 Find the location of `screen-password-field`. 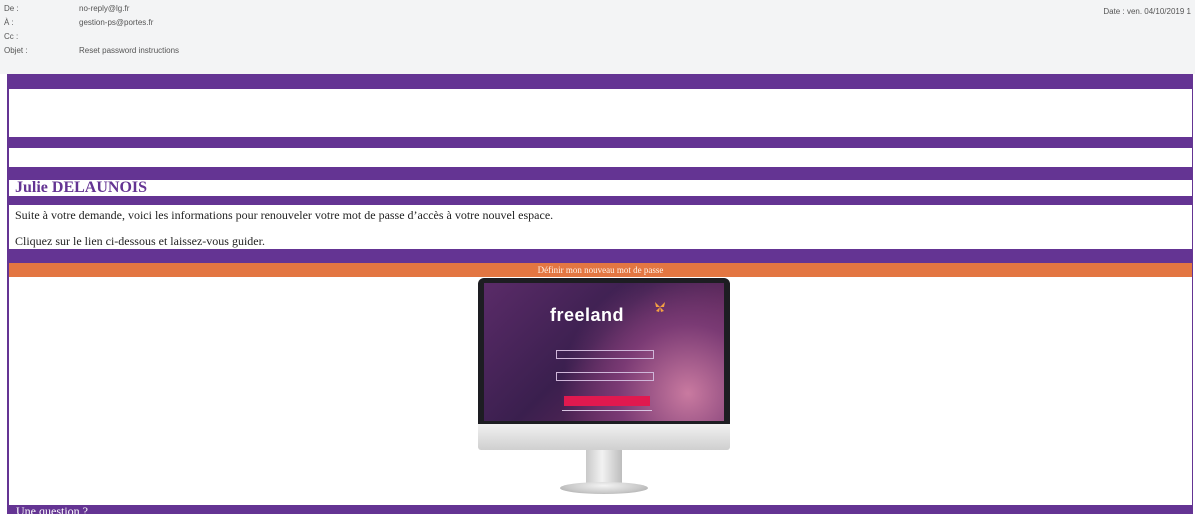

screen-password-field is located at coordinates (605, 376).